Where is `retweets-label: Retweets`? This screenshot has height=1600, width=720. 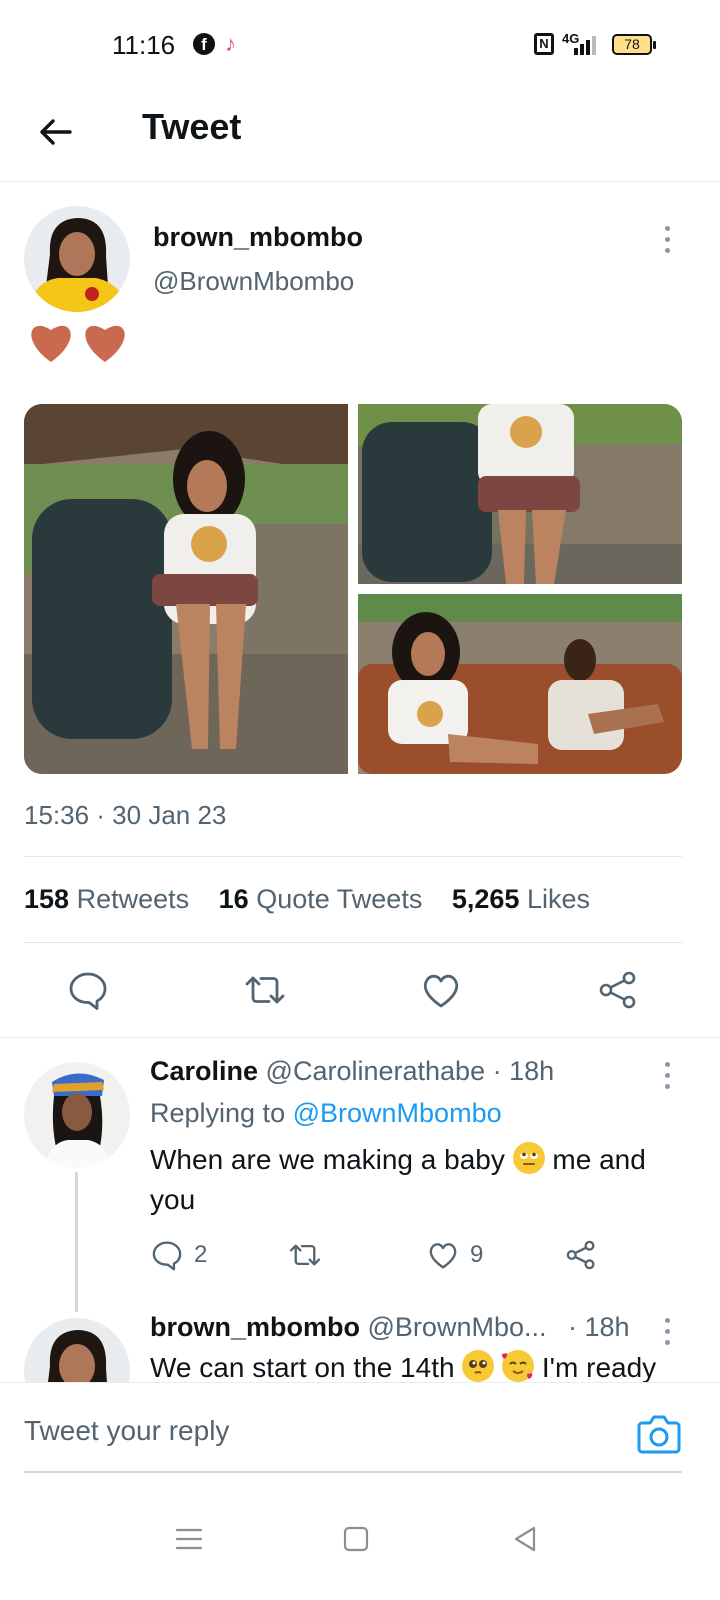
retweets-label: Retweets is located at coordinates (133, 899).